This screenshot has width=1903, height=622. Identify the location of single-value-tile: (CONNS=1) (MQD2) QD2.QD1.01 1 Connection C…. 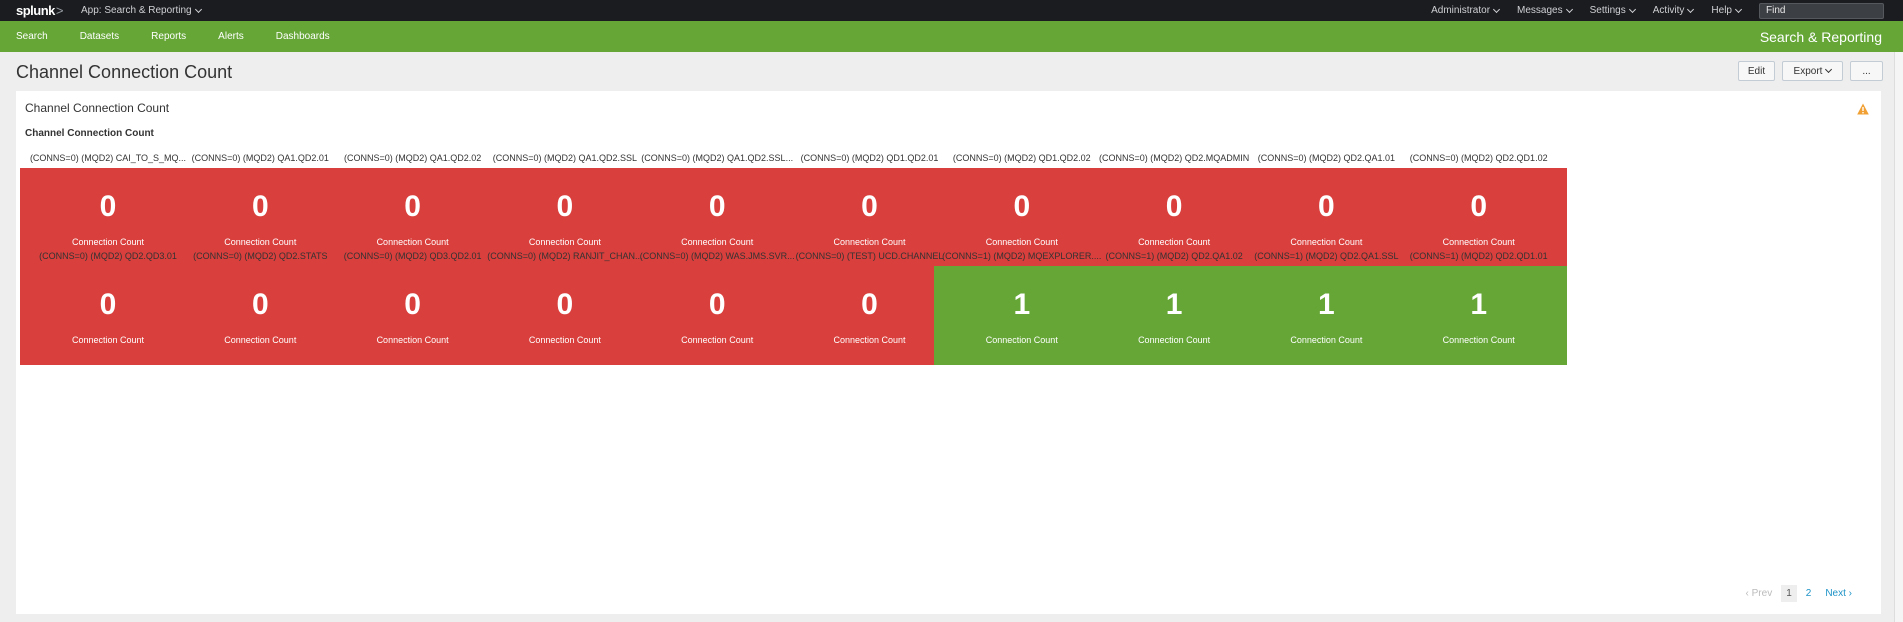
(1478, 307).